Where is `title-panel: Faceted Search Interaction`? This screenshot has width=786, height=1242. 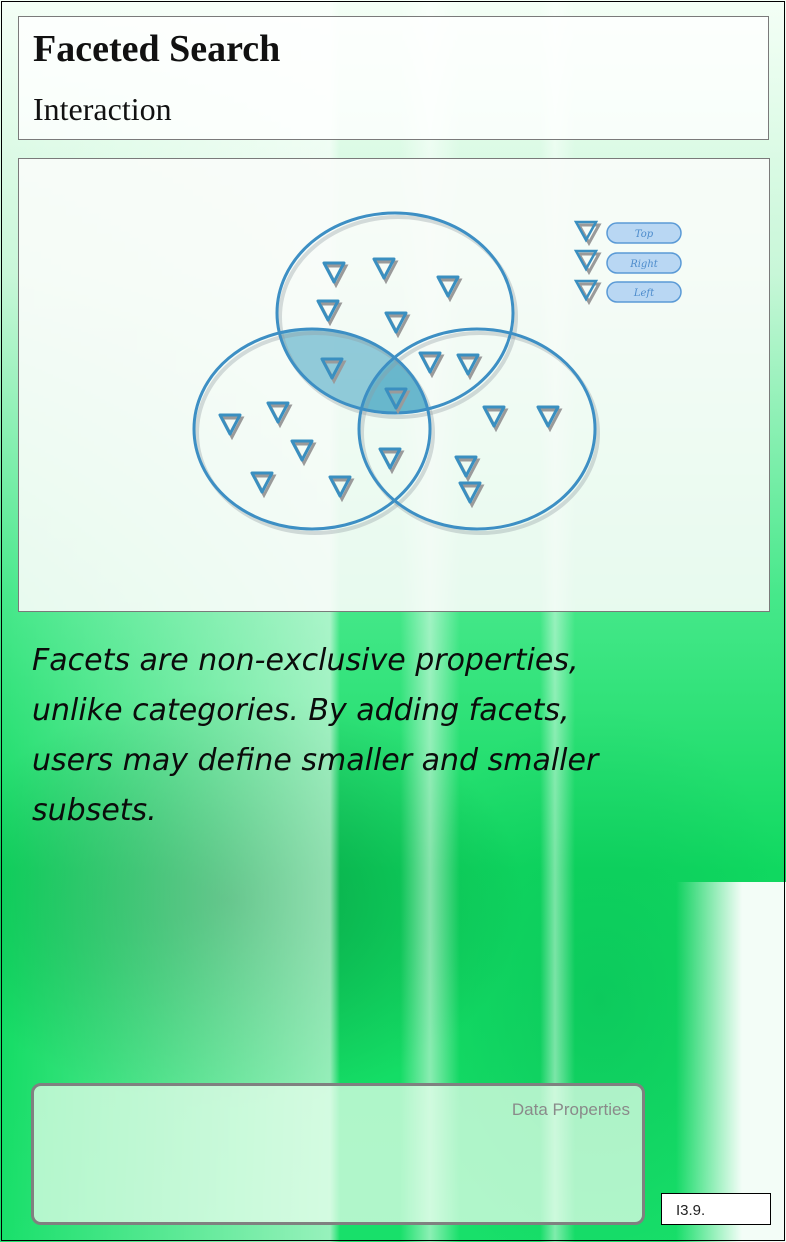 title-panel: Faceted Search Interaction is located at coordinates (393, 78).